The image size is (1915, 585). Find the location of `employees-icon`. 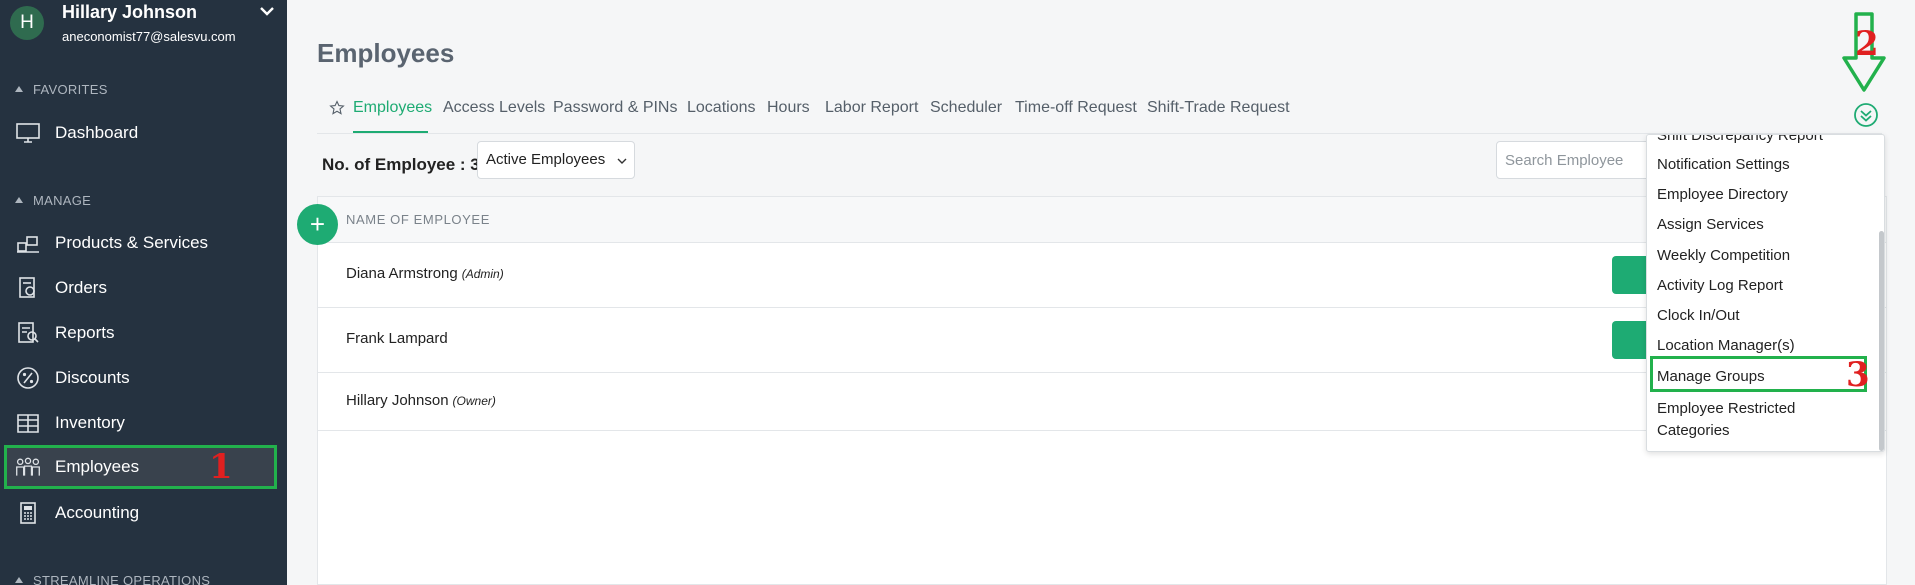

employees-icon is located at coordinates (28, 466).